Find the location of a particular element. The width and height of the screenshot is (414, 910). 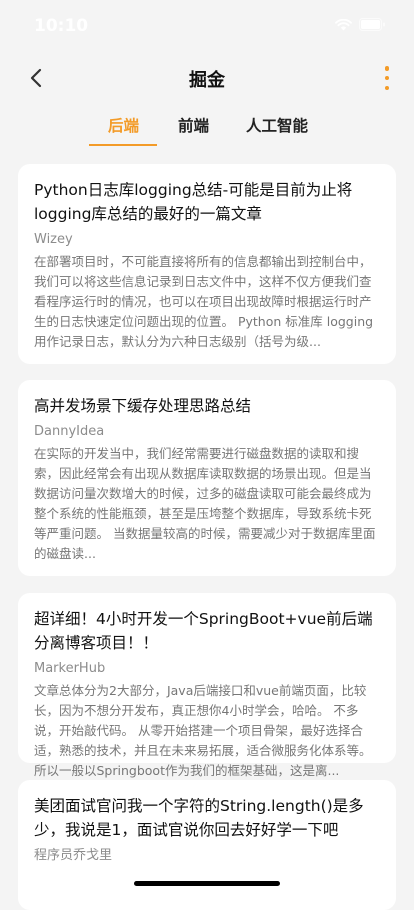

more-button is located at coordinates (387, 78).